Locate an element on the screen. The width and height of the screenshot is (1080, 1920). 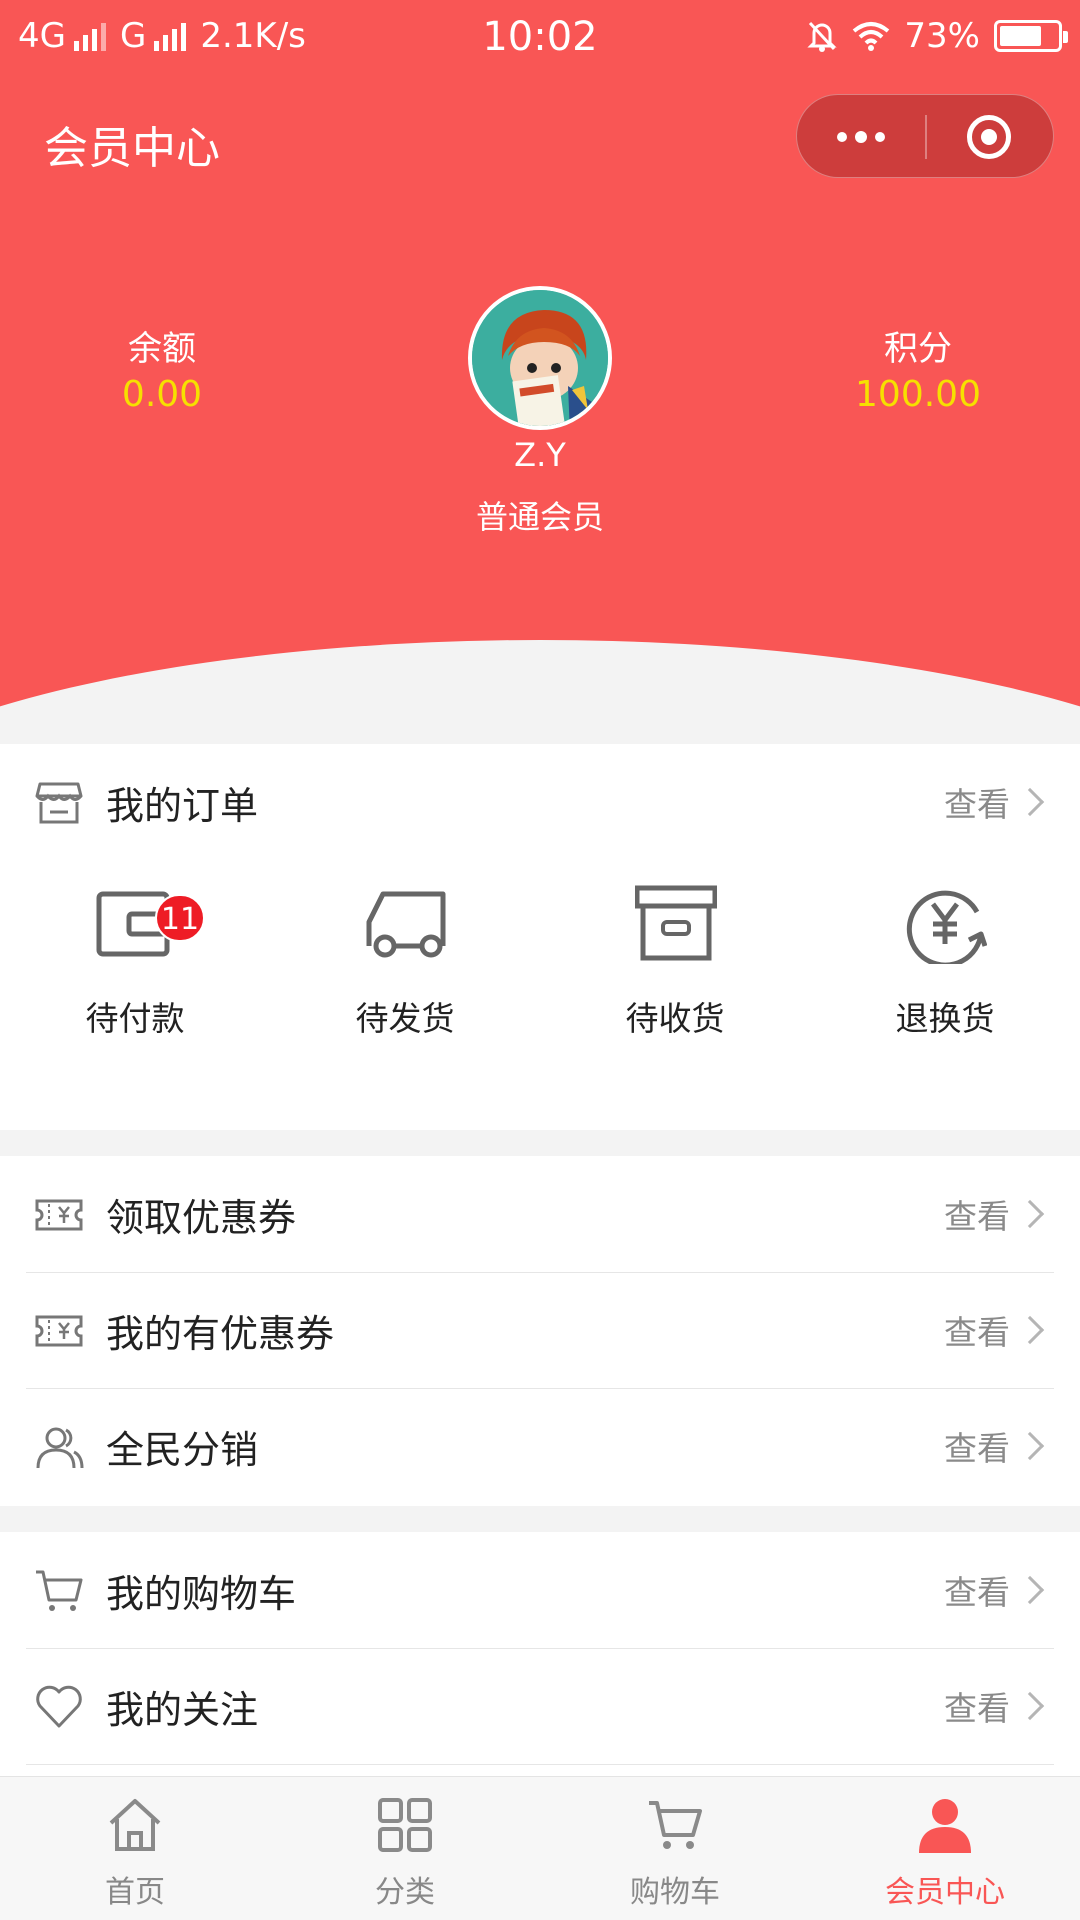
battery-percent: 73% is located at coordinates (942, 36).